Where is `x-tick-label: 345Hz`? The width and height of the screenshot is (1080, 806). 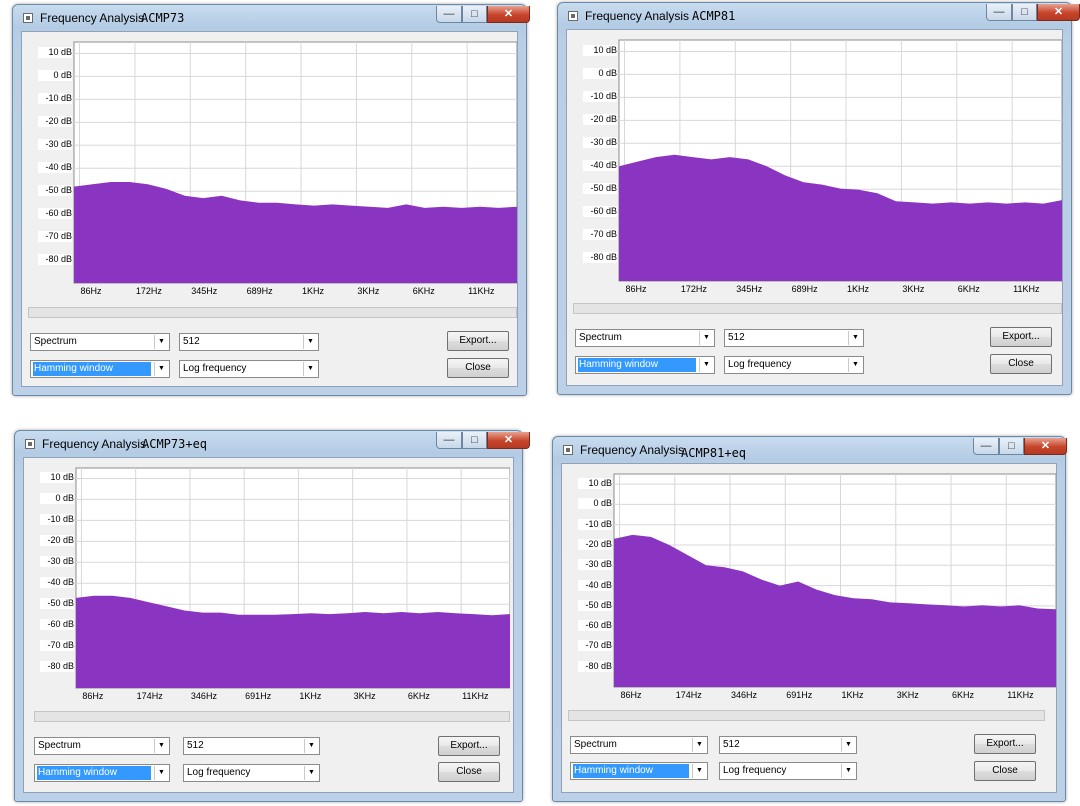 x-tick-label: 345Hz is located at coordinates (749, 289).